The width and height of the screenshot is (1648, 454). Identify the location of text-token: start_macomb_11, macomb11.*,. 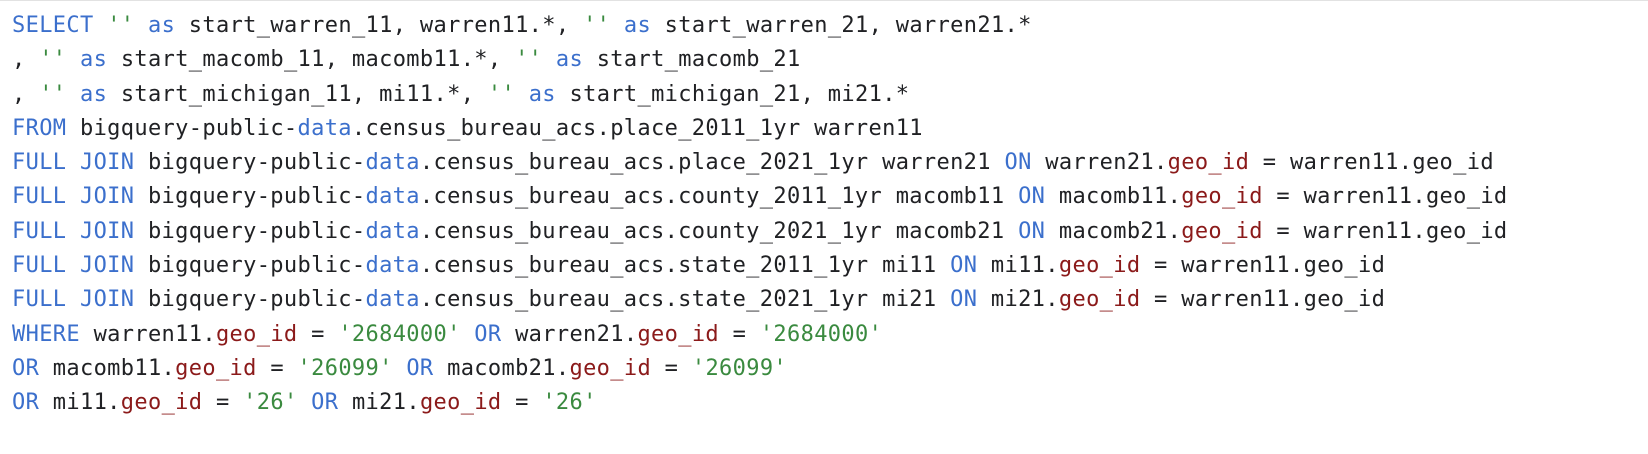
(311, 60).